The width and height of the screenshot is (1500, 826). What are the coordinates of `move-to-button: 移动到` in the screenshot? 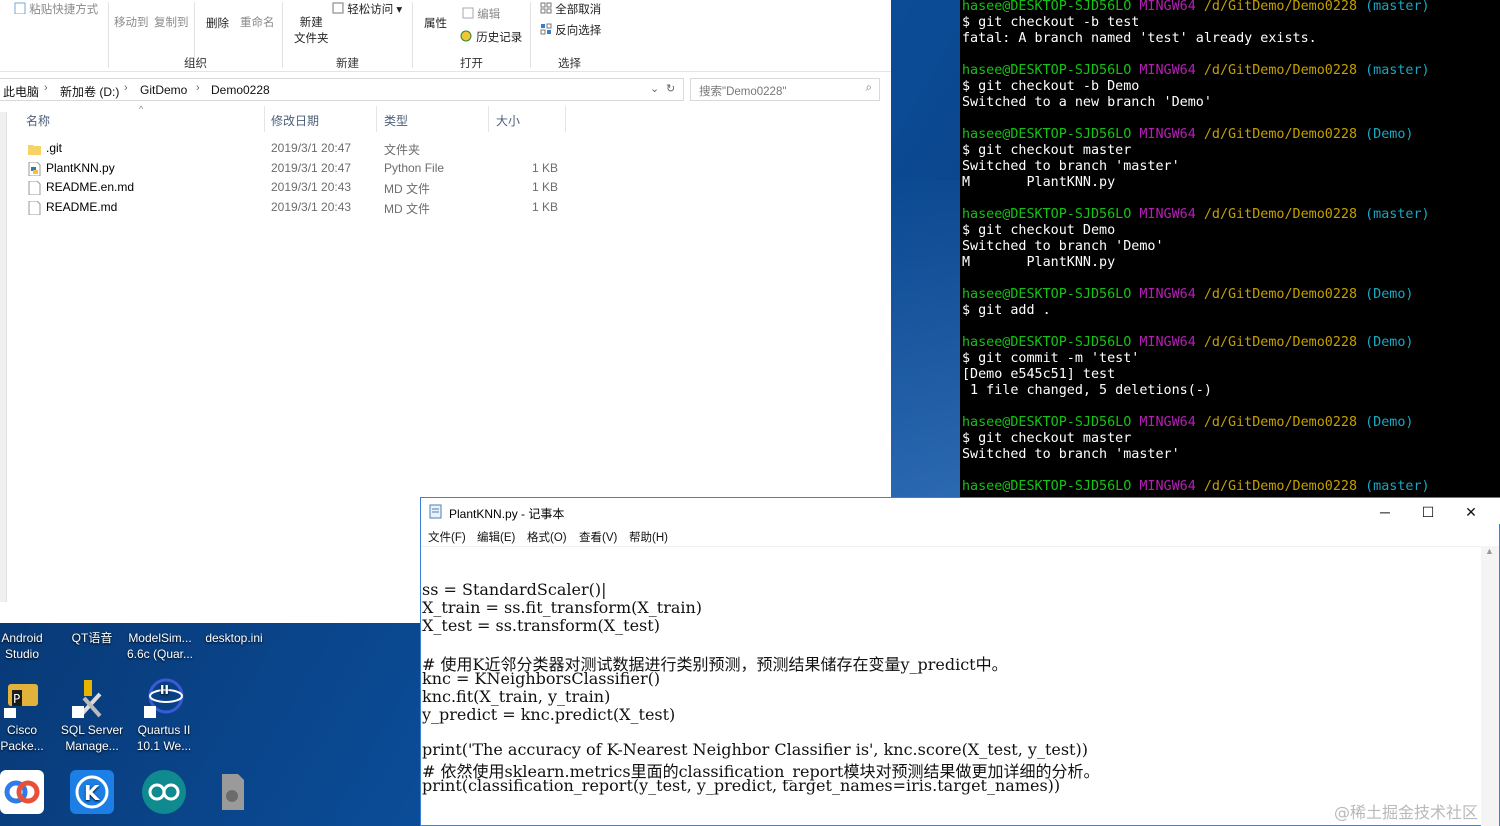 It's located at (131, 22).